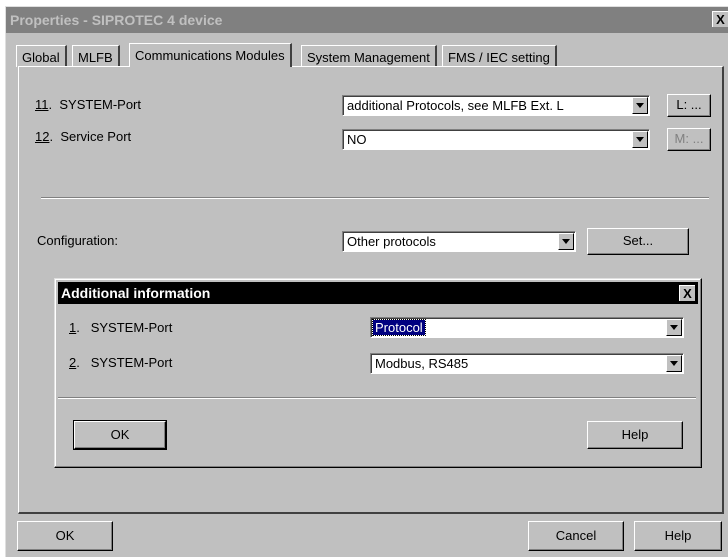  What do you see at coordinates (635, 435) in the screenshot?
I see `sub-help-button: Help` at bounding box center [635, 435].